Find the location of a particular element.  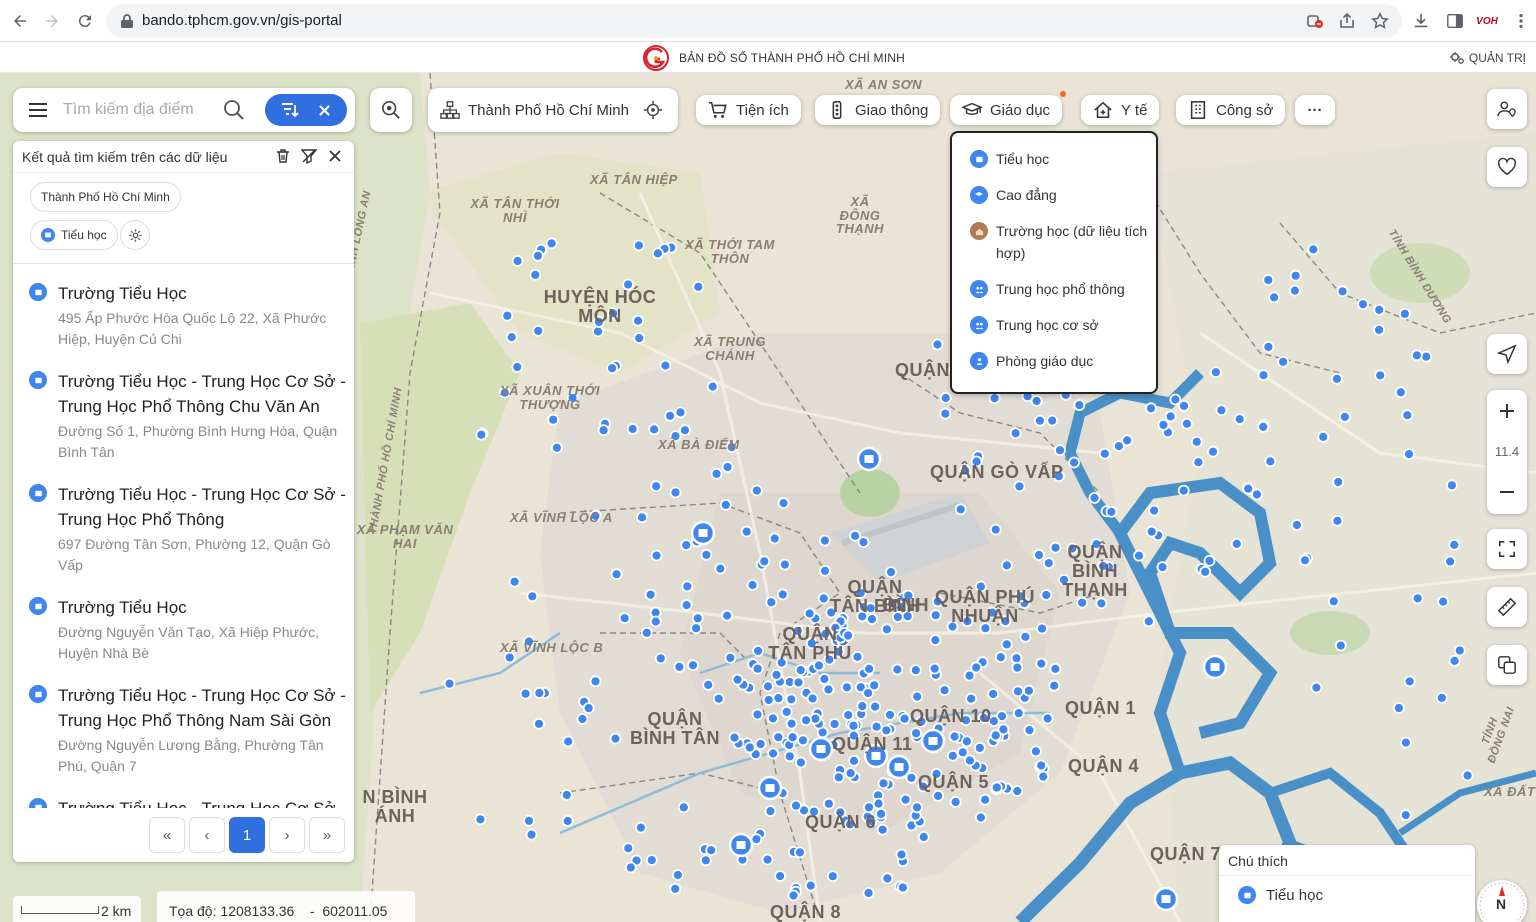

settings-button is located at coordinates (135, 235).